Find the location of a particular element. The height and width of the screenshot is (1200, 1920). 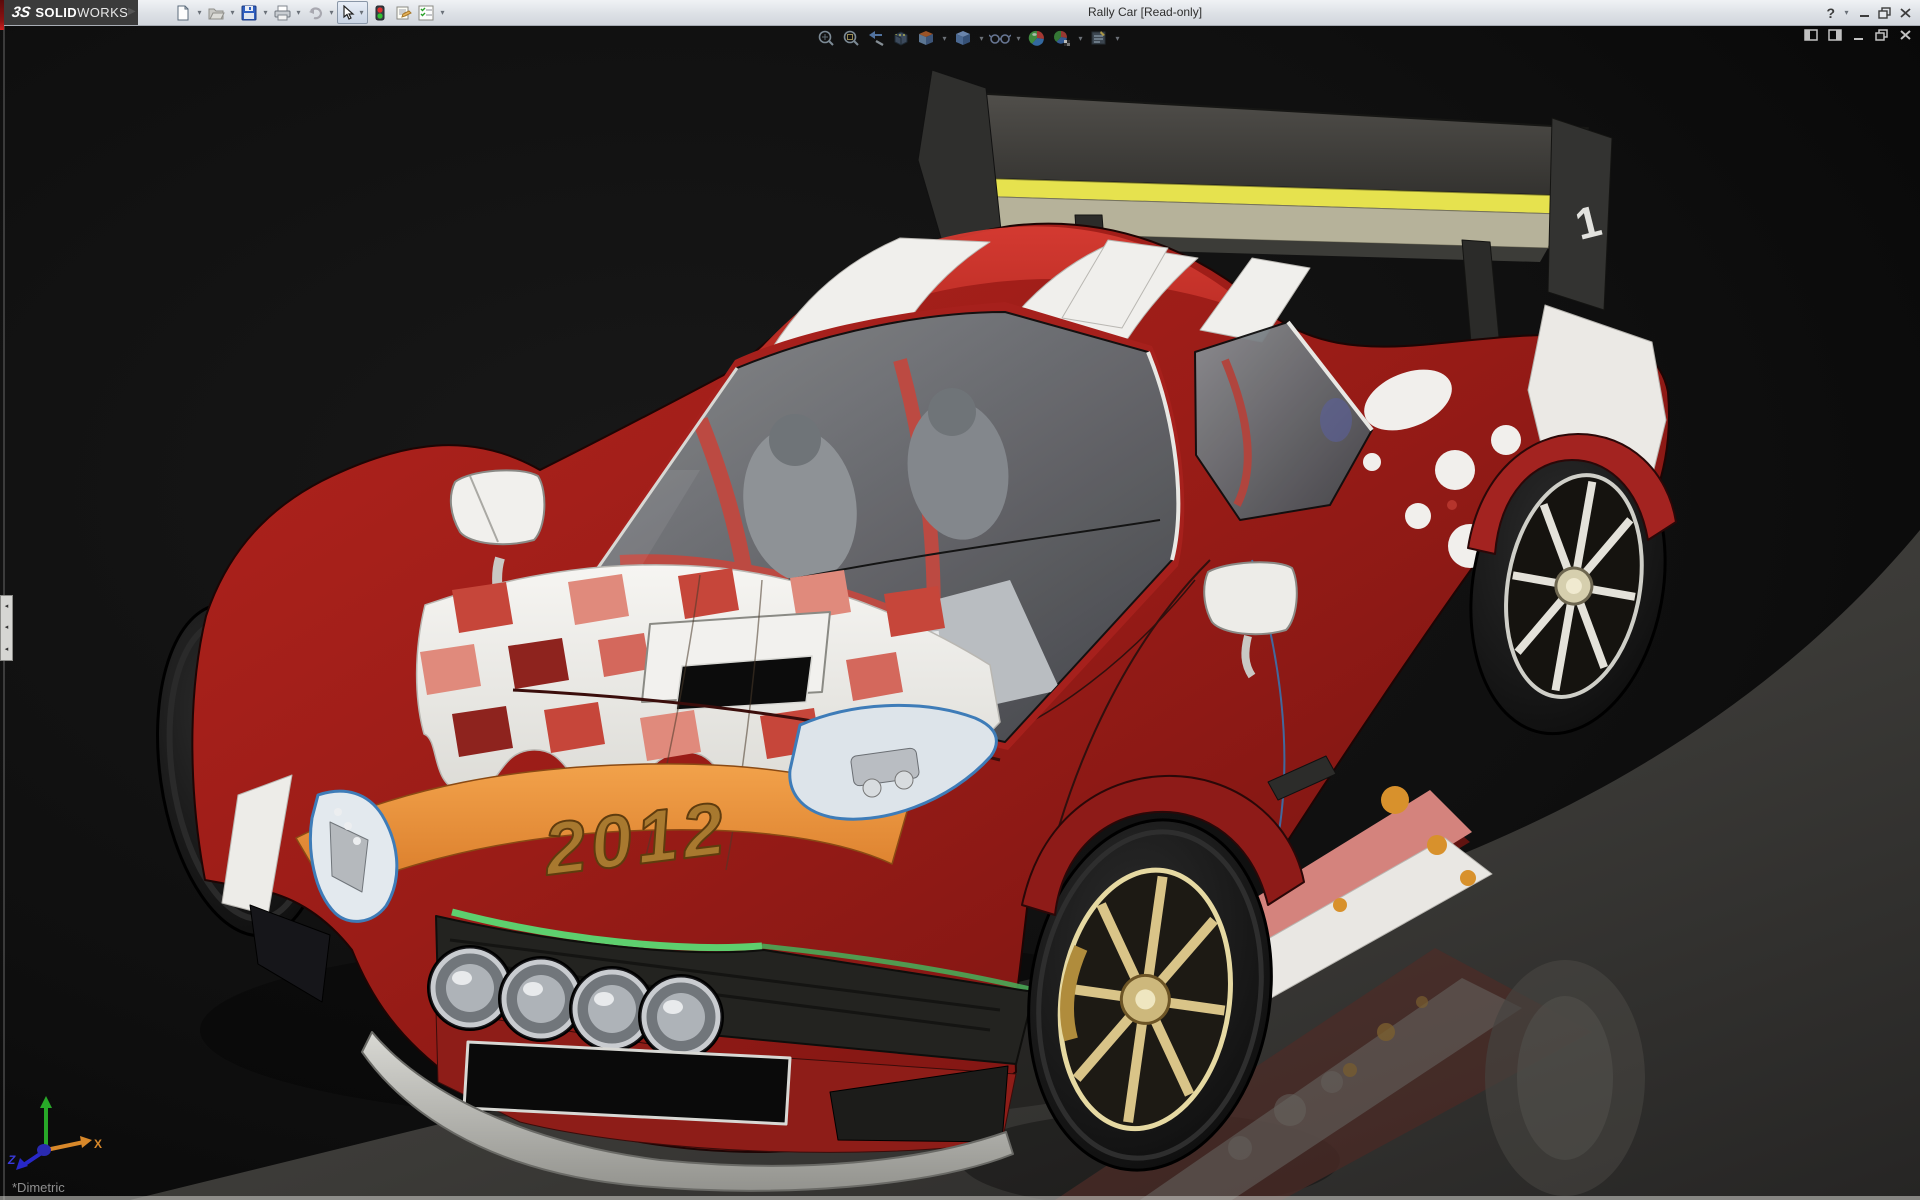

view-settings-button is located at coordinates (1099, 38).